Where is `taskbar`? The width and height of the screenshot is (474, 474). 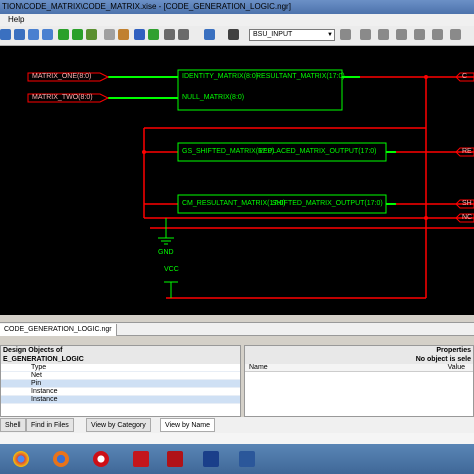
taskbar is located at coordinates (237, 459).